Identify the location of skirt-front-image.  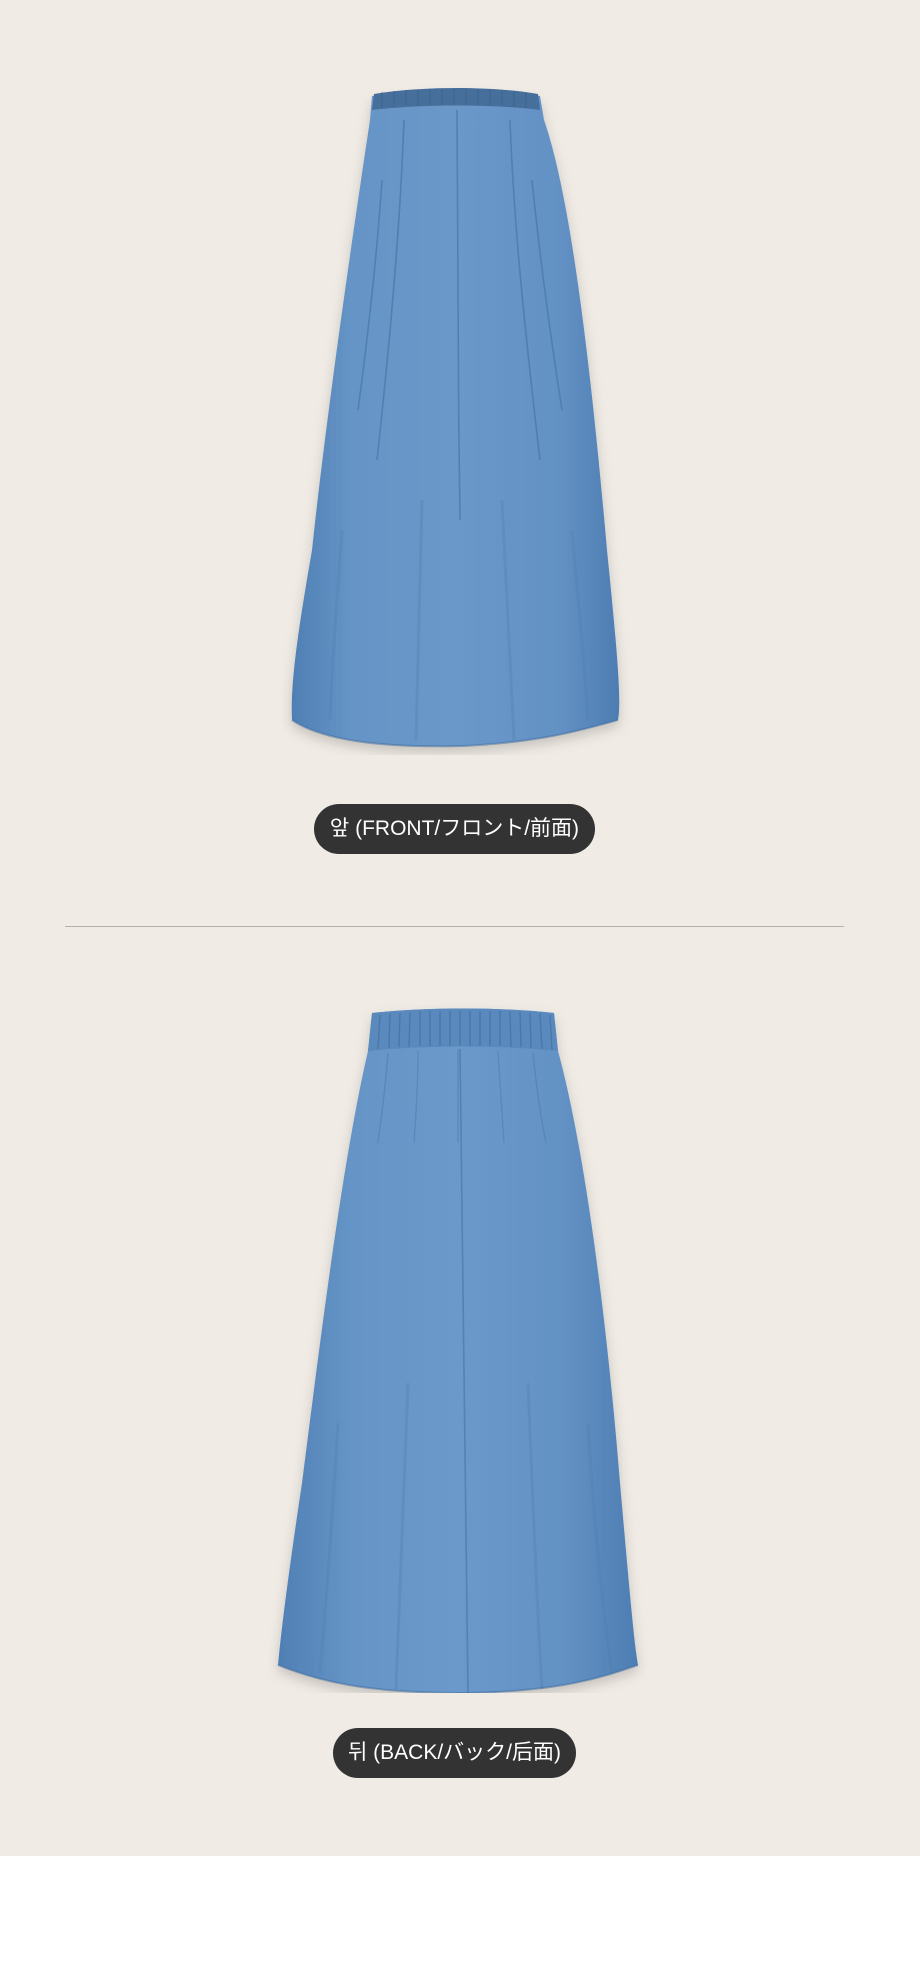
(455, 418).